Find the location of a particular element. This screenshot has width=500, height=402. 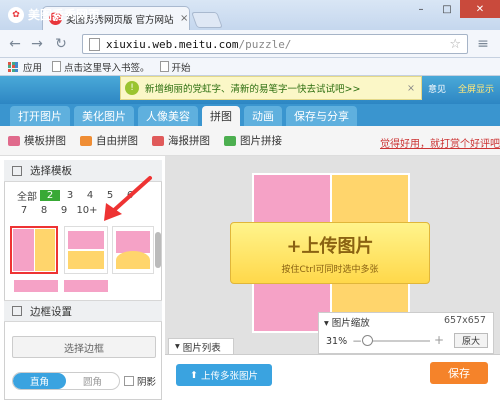

round-corner-option: 圆角 is located at coordinates (92, 381).